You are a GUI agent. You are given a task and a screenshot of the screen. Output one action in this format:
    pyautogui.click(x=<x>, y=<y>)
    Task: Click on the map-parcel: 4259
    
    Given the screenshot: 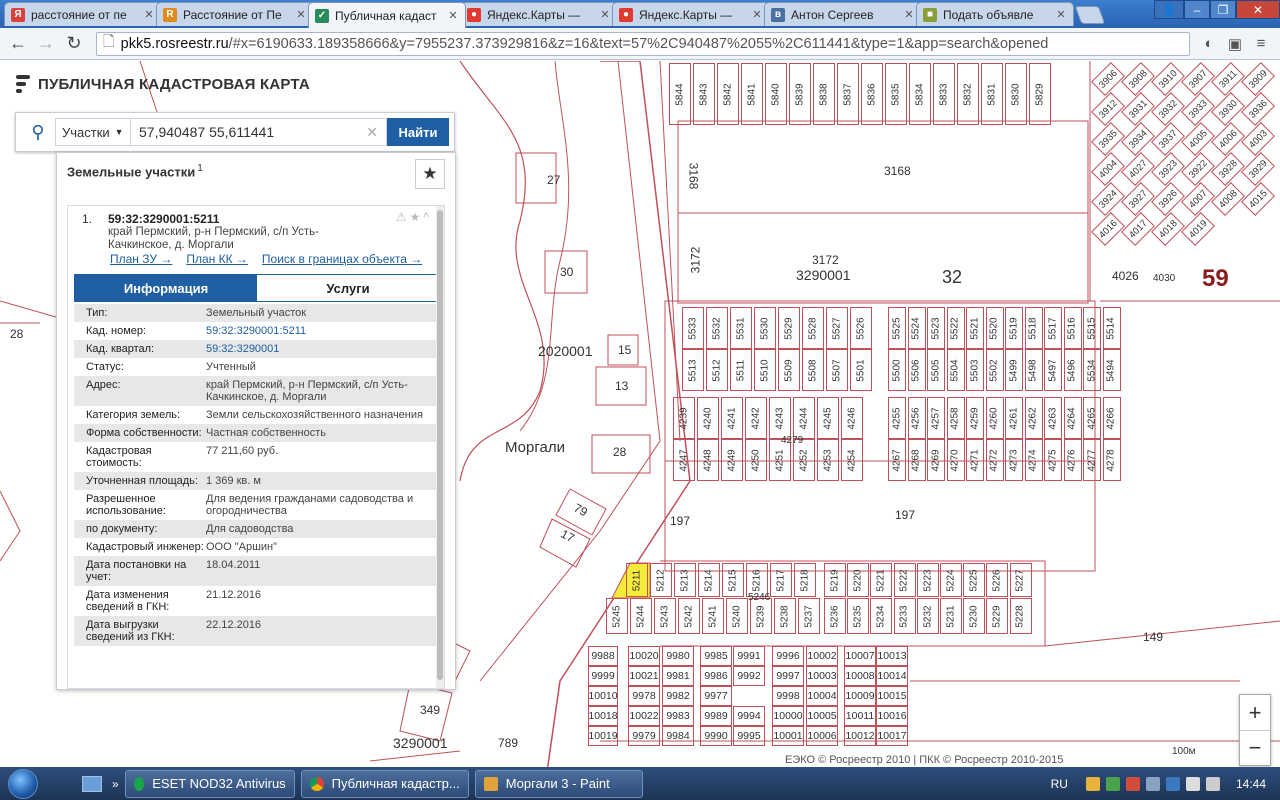 What is the action you would take?
    pyautogui.click(x=975, y=418)
    